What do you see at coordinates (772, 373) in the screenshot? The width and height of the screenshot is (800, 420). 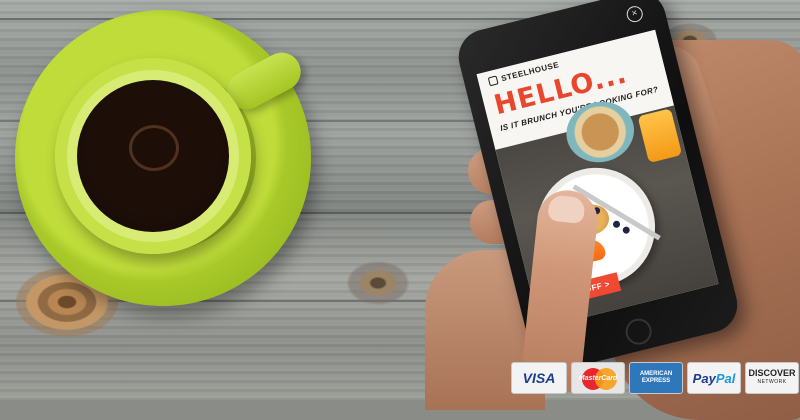 I see `discover-label: DISCOVER` at bounding box center [772, 373].